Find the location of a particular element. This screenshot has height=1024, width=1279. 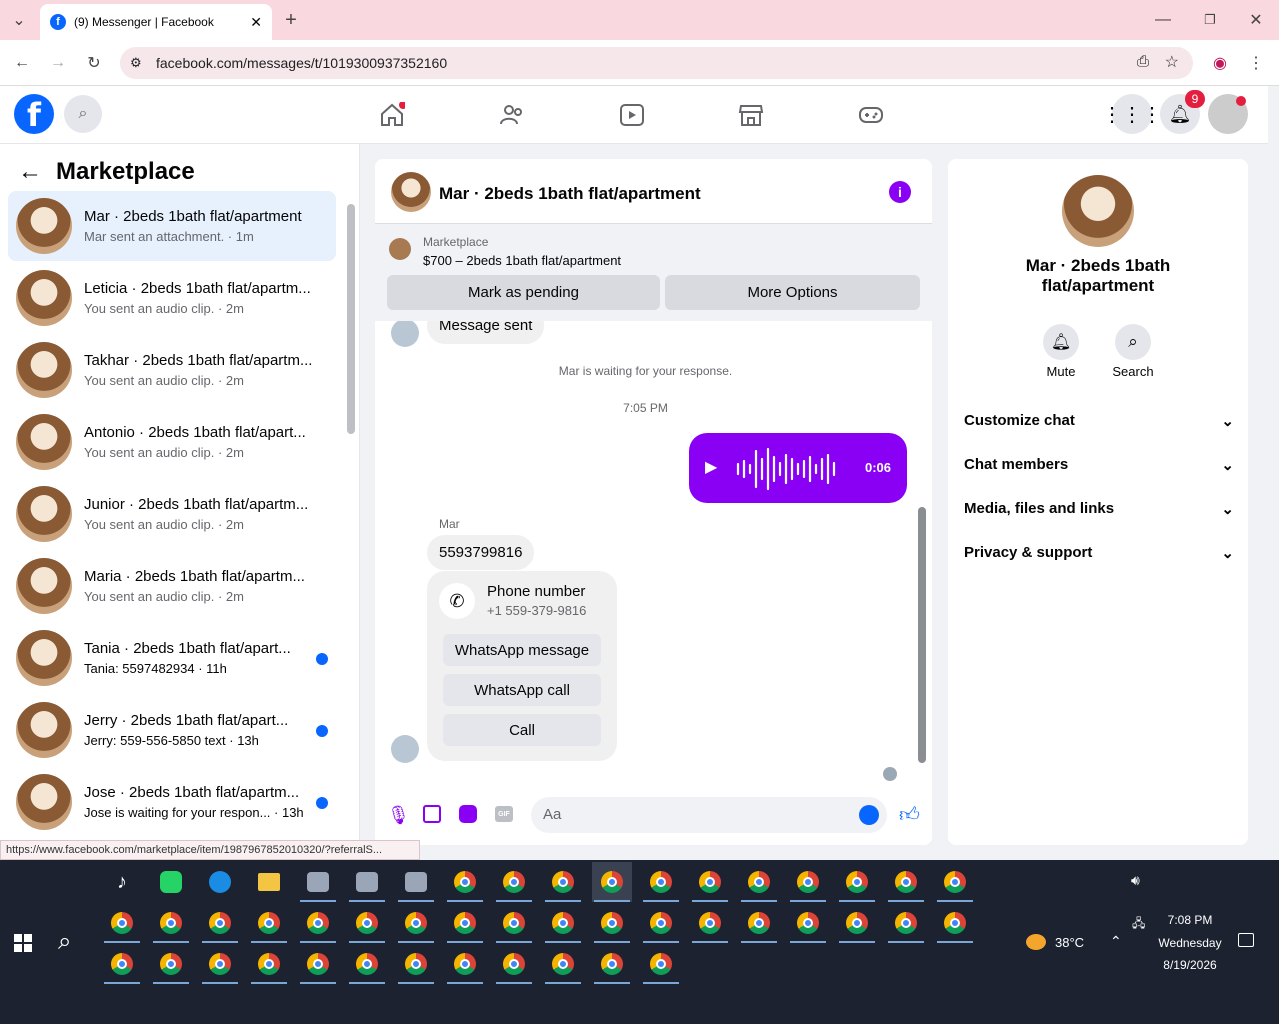

new-tab-icon: + is located at coordinates (291, 20).